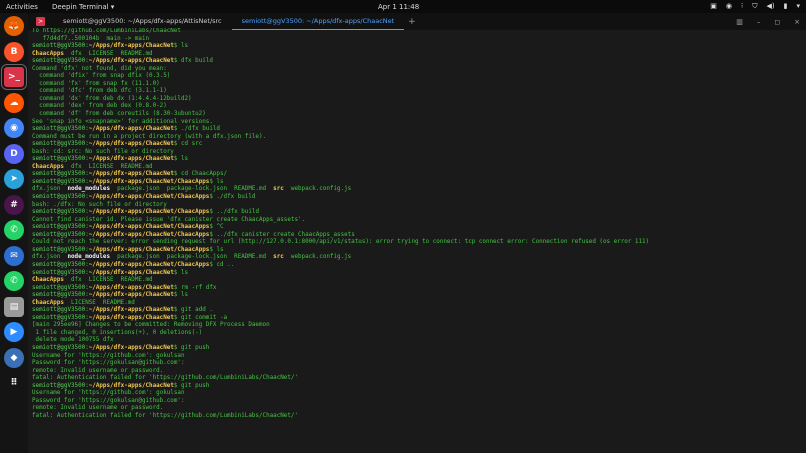 The height and width of the screenshot is (453, 806). I want to click on brave-icon: B, so click(14, 51).